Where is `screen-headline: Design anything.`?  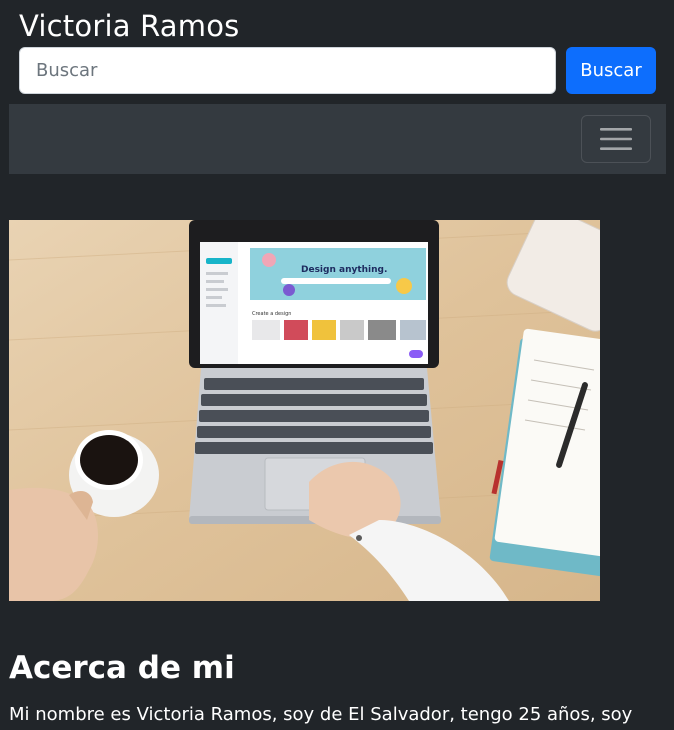
screen-headline: Design anything. is located at coordinates (344, 270).